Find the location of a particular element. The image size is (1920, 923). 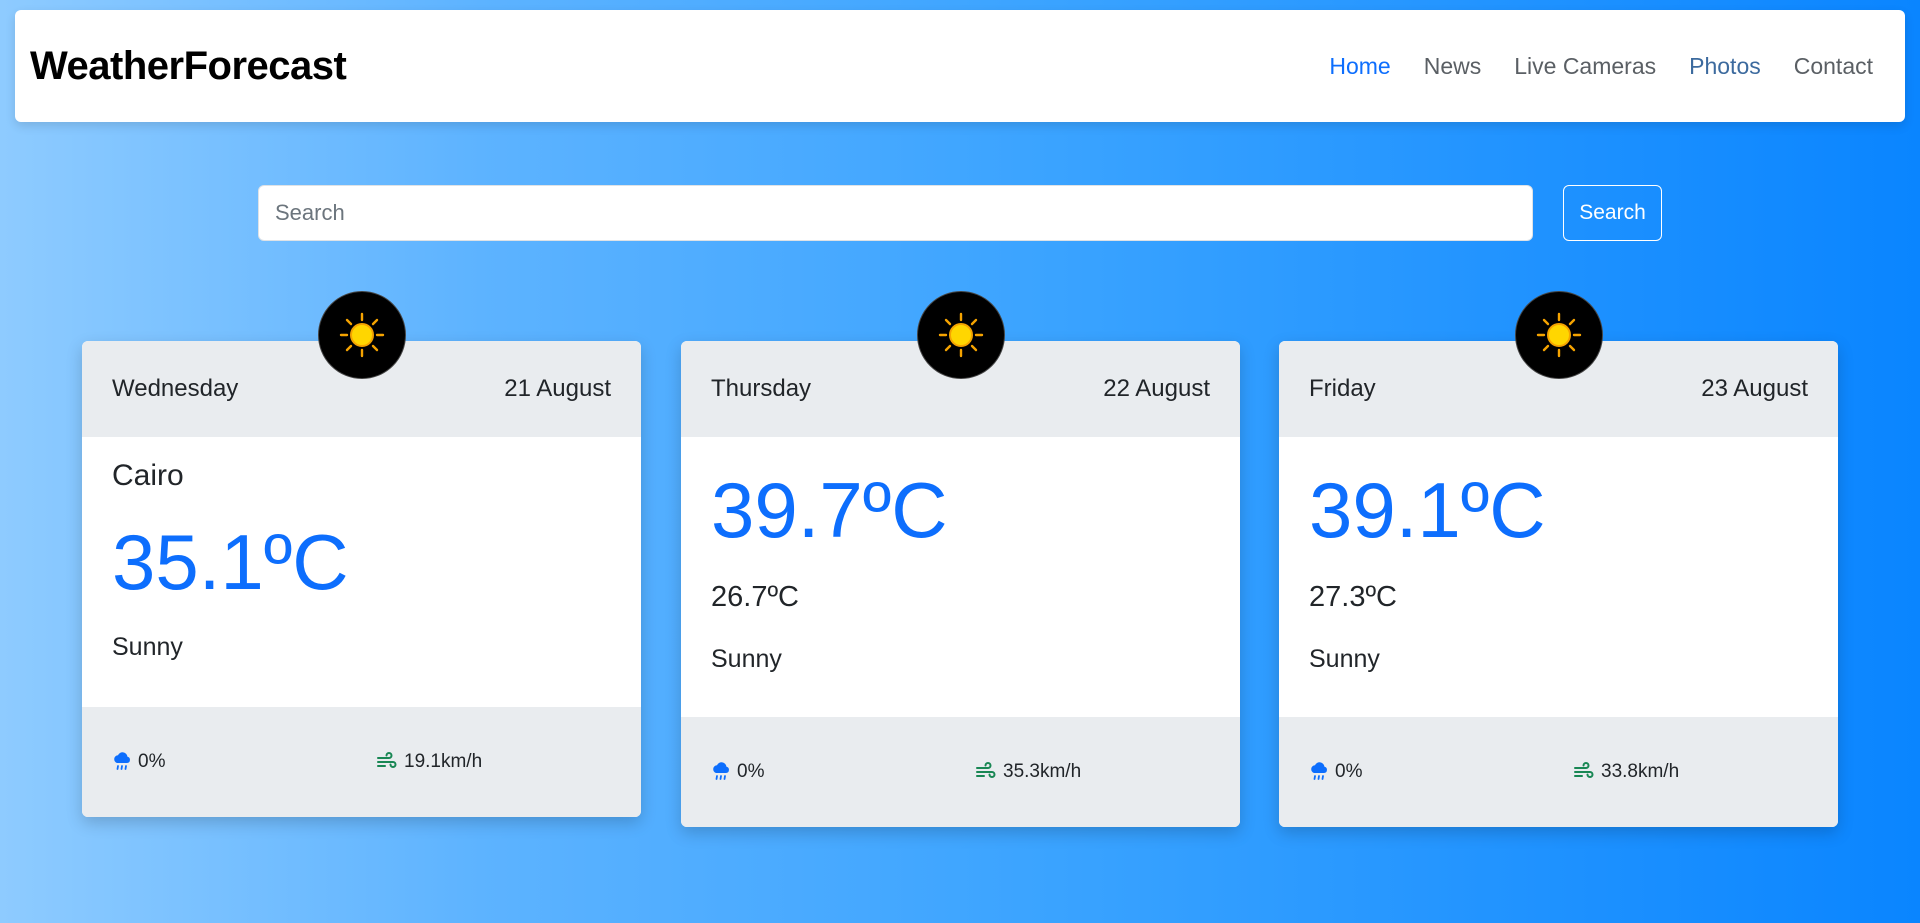

date-label: 22 August is located at coordinates (1156, 388).